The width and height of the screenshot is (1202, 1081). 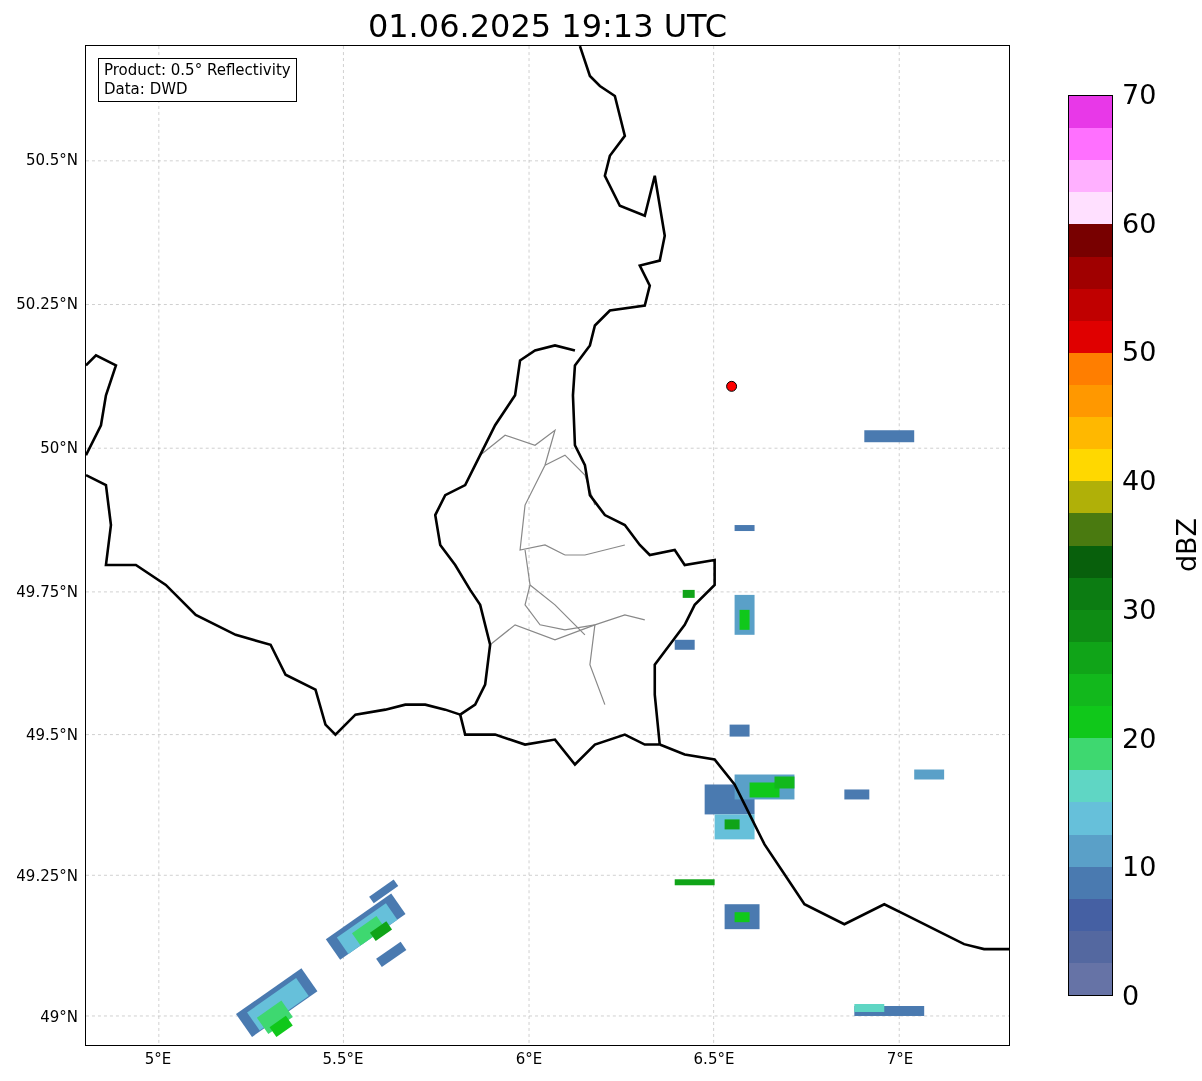 What do you see at coordinates (51, 160) in the screenshot?
I see `y-tick-label: 50.5°N` at bounding box center [51, 160].